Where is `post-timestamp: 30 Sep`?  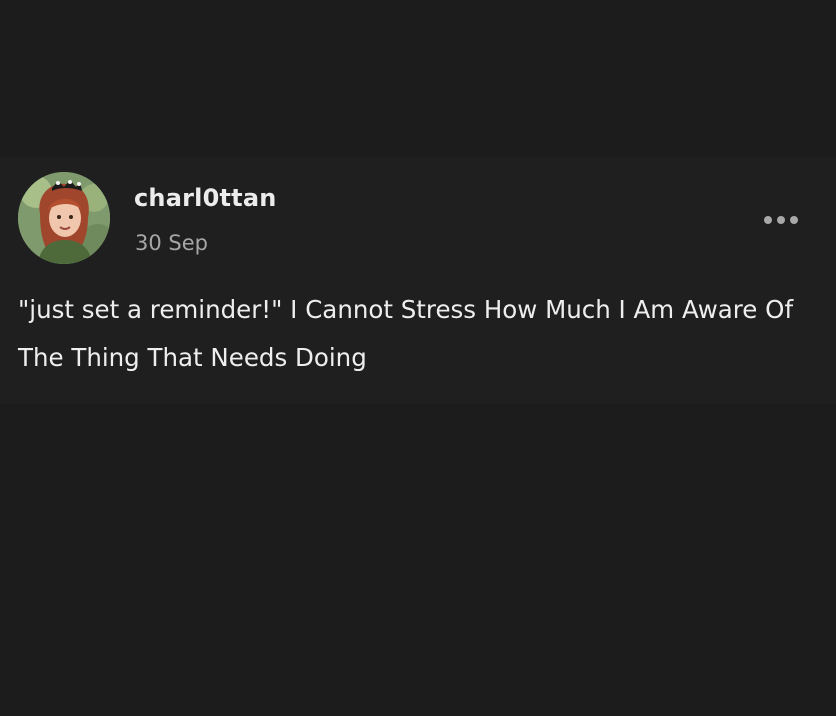
post-timestamp: 30 Sep is located at coordinates (171, 243).